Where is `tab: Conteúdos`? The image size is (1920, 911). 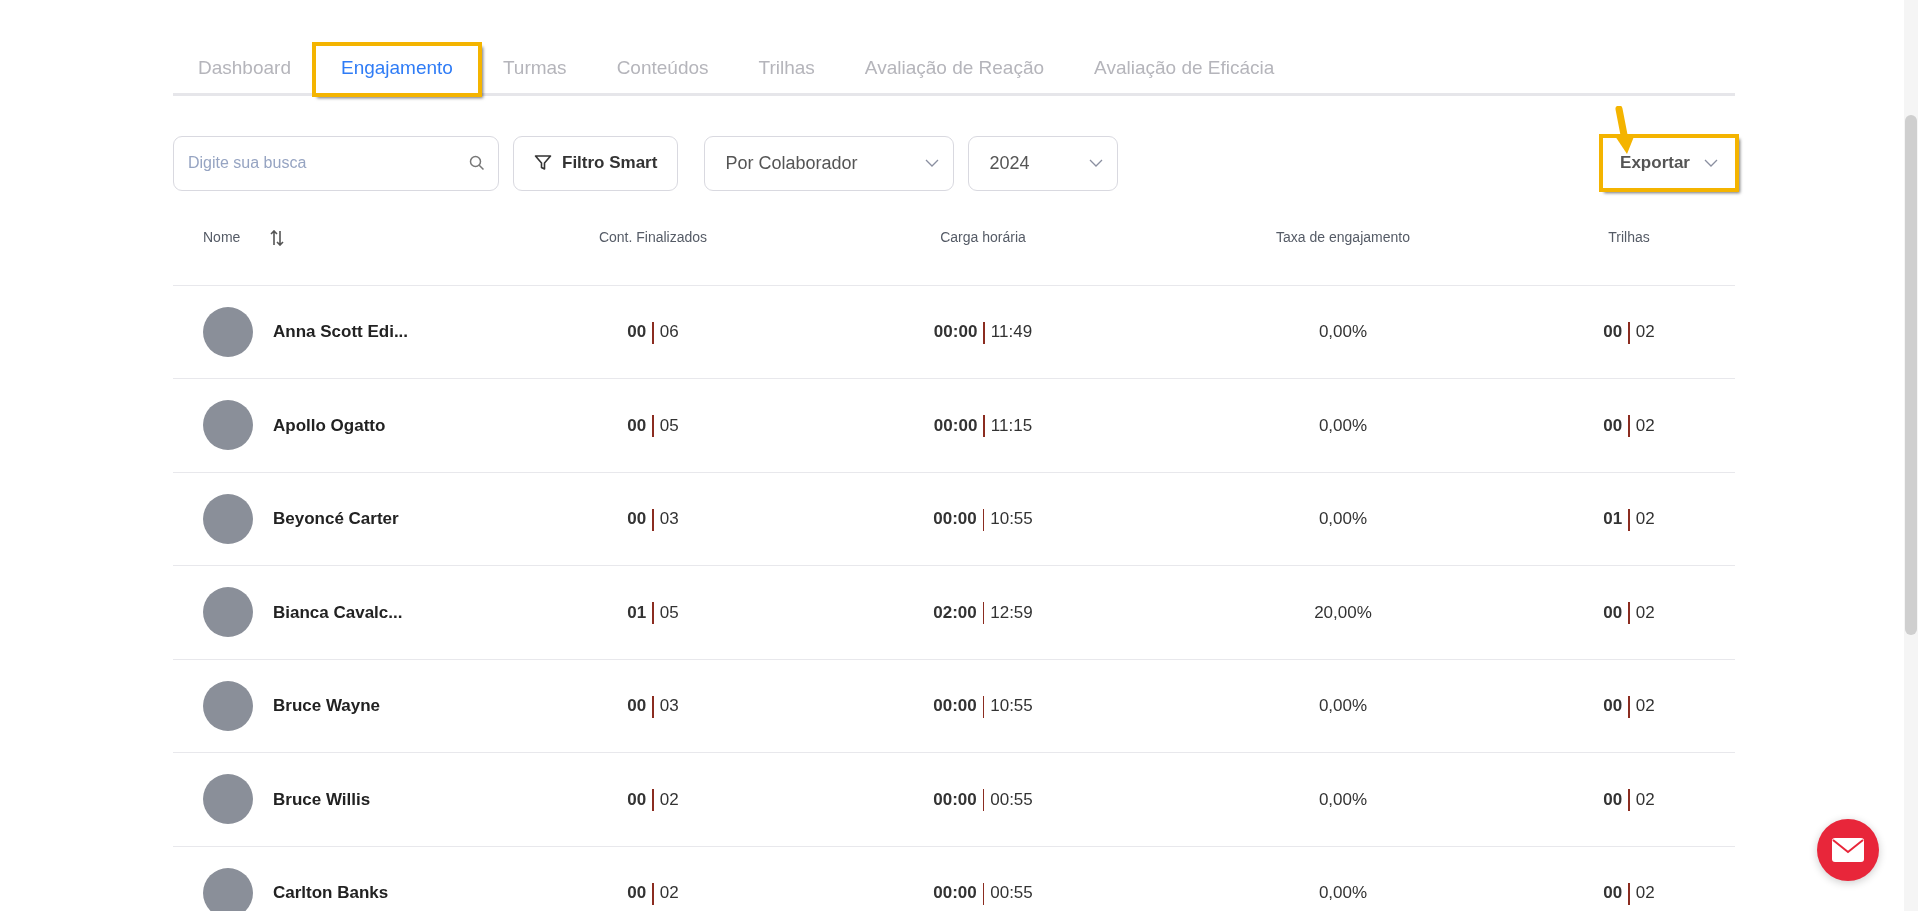
tab: Conteúdos is located at coordinates (662, 69).